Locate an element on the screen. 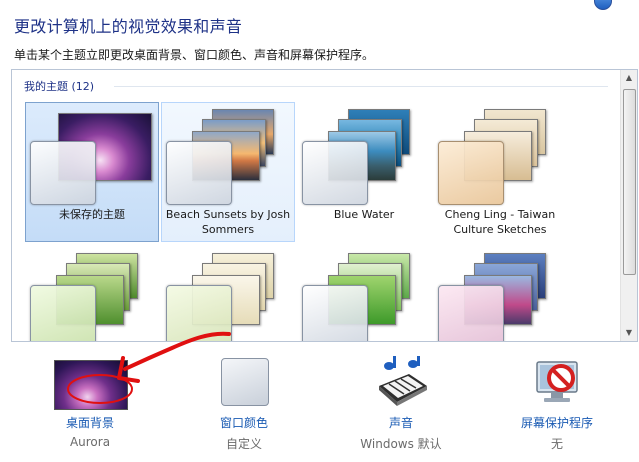 The height and width of the screenshot is (462, 639). scroll-down-icon: ▼ is located at coordinates (629, 333).